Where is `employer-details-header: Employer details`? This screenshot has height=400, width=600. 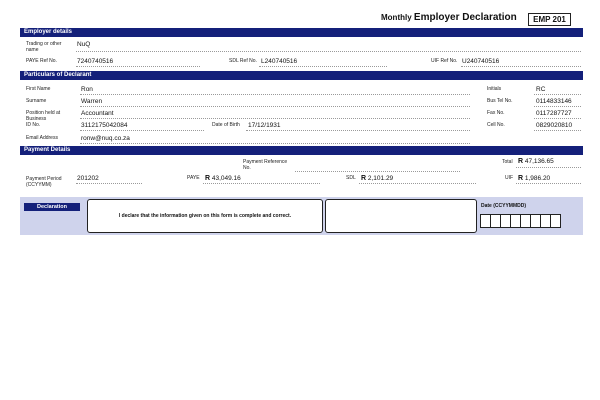 employer-details-header: Employer details is located at coordinates (301, 32).